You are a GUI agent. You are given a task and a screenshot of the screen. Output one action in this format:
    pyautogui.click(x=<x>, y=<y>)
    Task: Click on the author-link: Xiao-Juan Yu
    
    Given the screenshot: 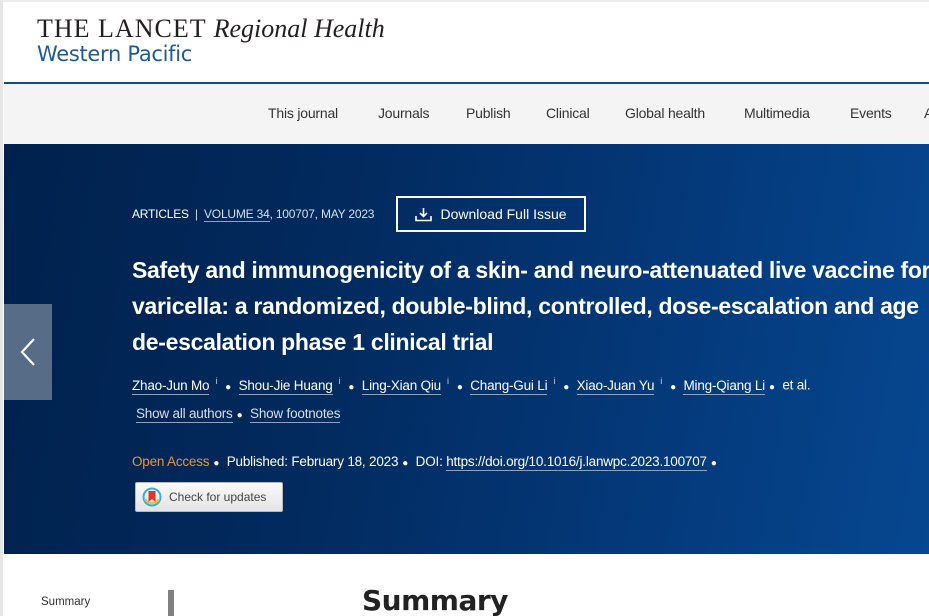 What is the action you would take?
    pyautogui.click(x=615, y=386)
    